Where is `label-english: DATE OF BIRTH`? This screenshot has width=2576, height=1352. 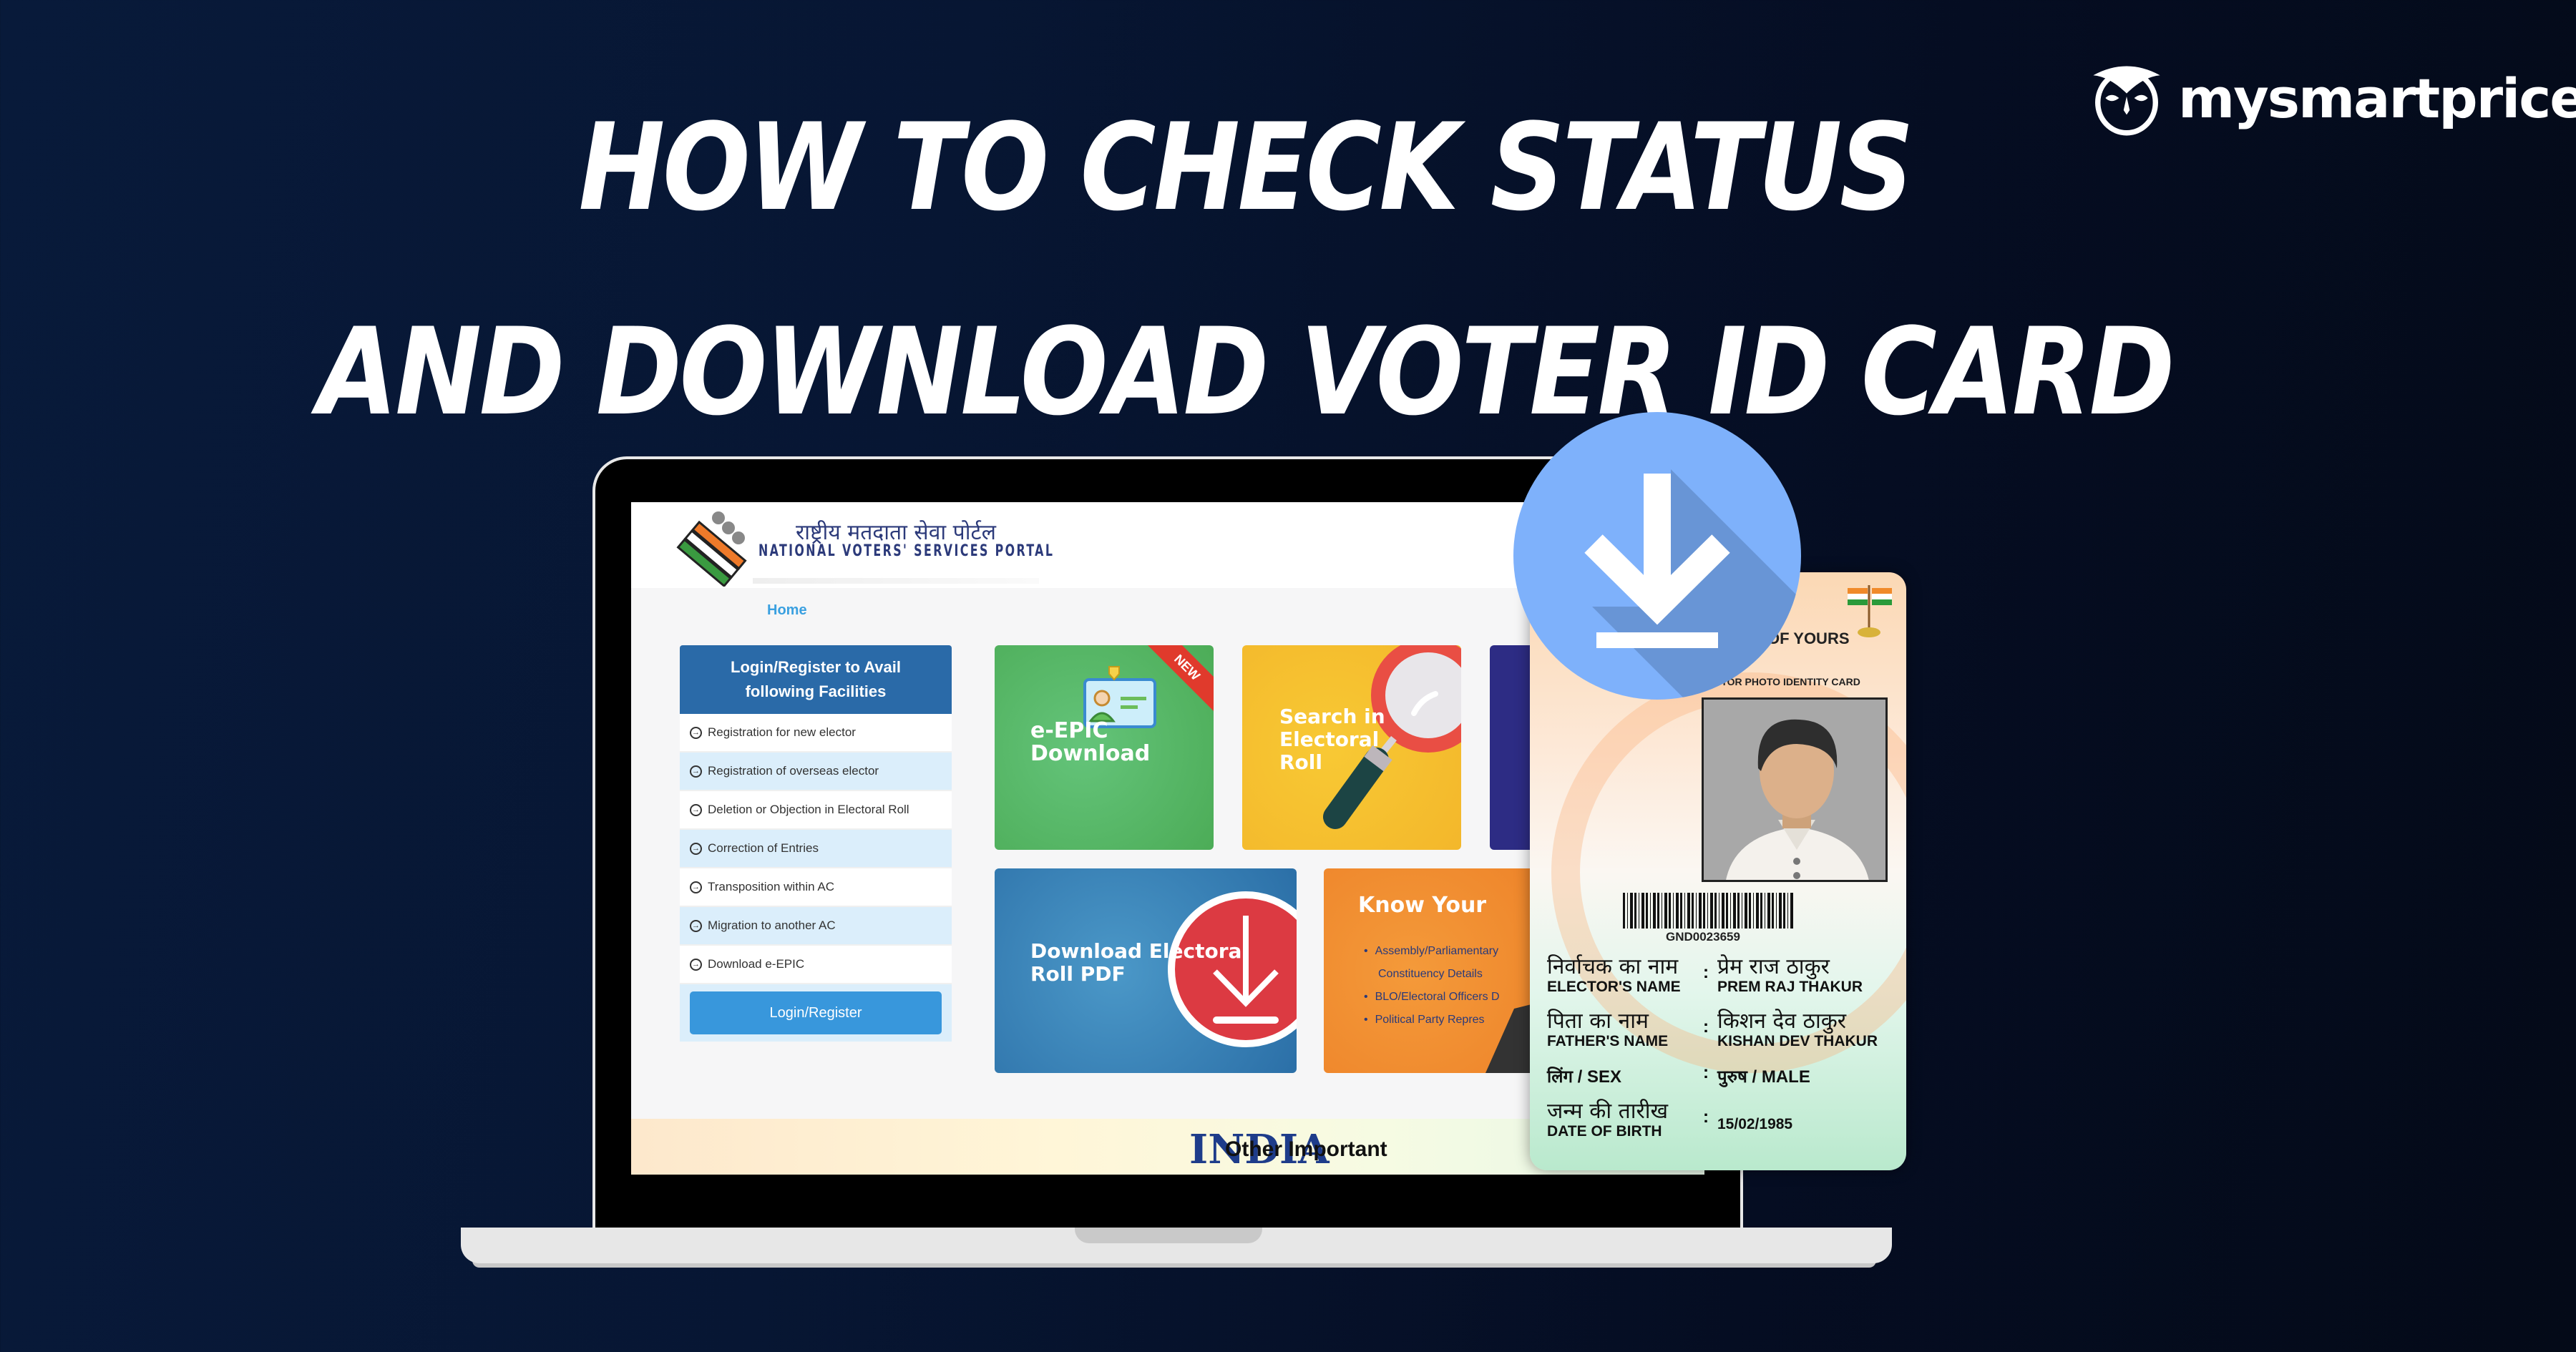 label-english: DATE OF BIRTH is located at coordinates (1604, 1132).